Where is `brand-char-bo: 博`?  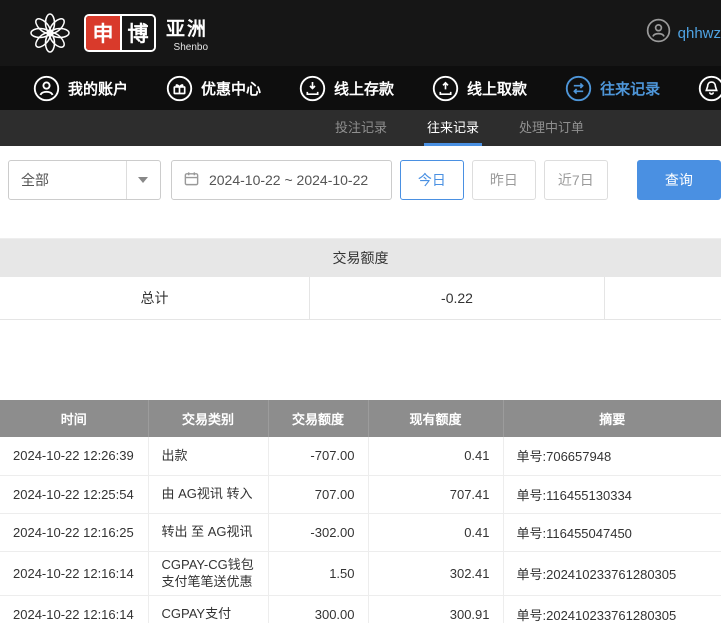 brand-char-bo: 博 is located at coordinates (137, 33).